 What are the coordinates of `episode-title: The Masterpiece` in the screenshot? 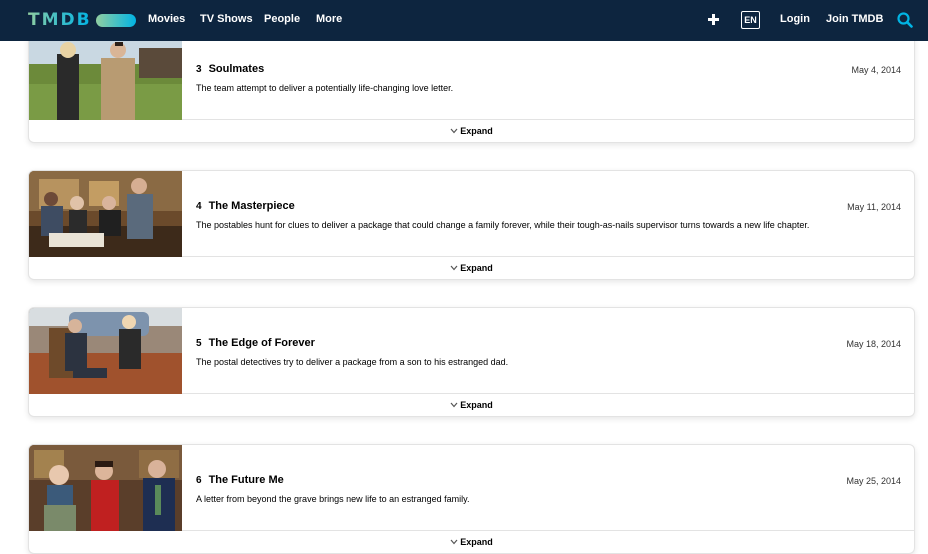 It's located at (252, 206).